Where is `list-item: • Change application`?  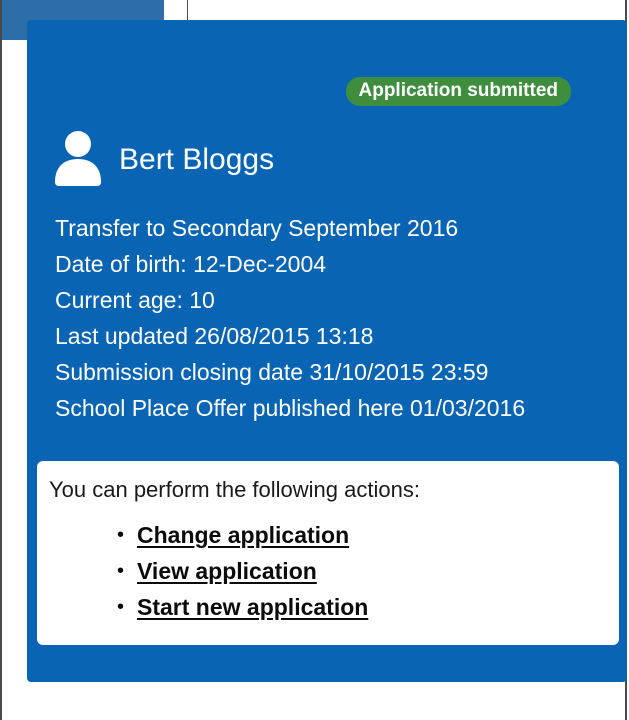 list-item: • Change application is located at coordinates (202, 535).